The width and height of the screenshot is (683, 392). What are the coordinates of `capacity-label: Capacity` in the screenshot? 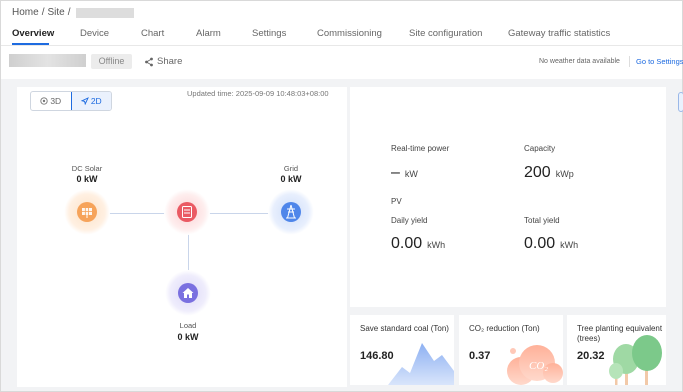 It's located at (540, 148).